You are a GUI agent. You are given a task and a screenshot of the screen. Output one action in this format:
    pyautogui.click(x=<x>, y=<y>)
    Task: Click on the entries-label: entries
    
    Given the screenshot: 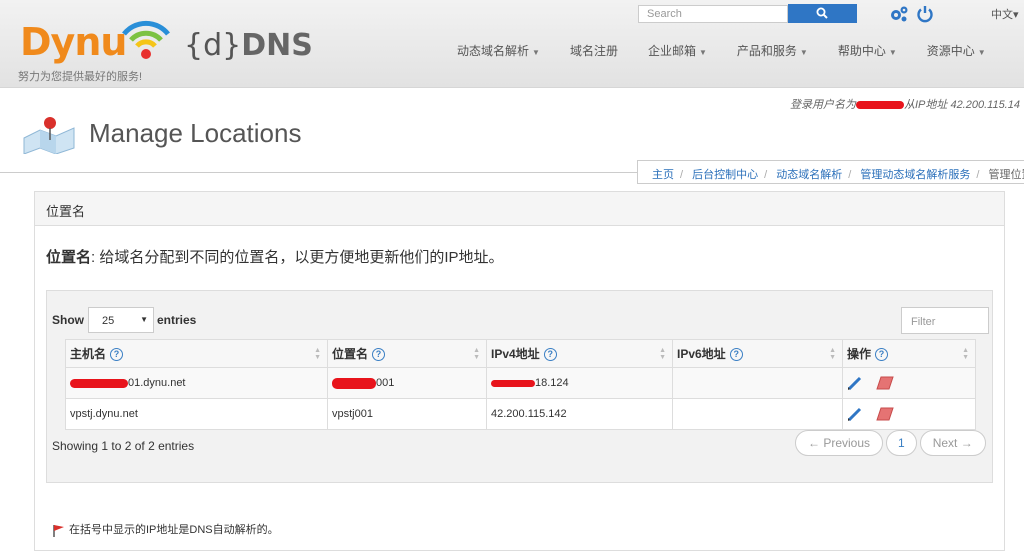 What is the action you would take?
    pyautogui.click(x=177, y=320)
    